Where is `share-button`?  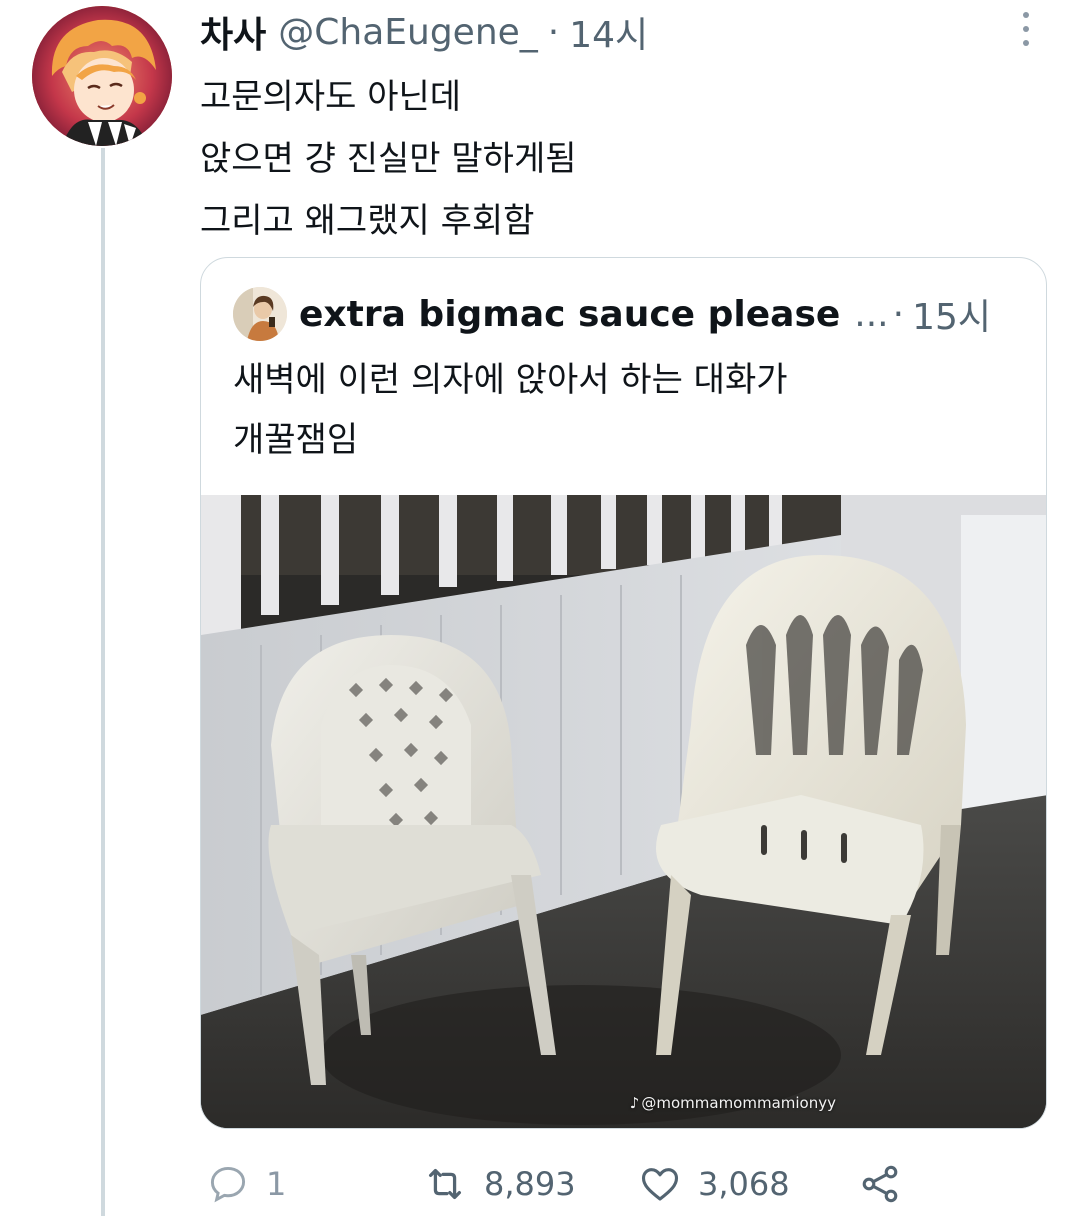
share-button is located at coordinates (888, 1184).